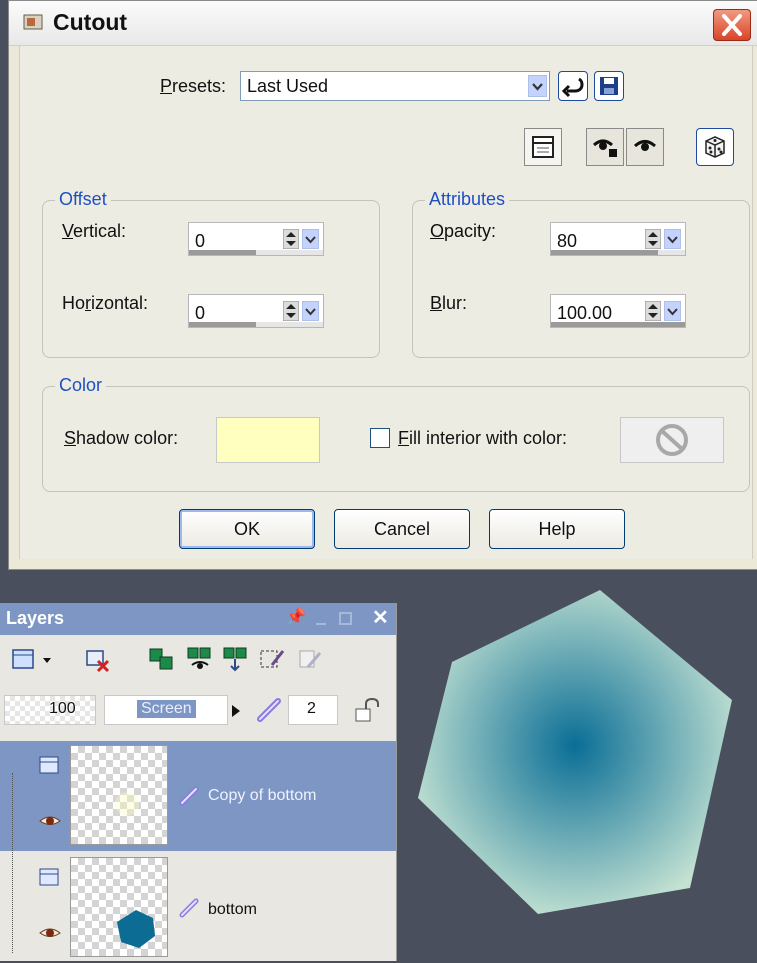  What do you see at coordinates (35, 618) in the screenshot?
I see `layers-title: Layers` at bounding box center [35, 618].